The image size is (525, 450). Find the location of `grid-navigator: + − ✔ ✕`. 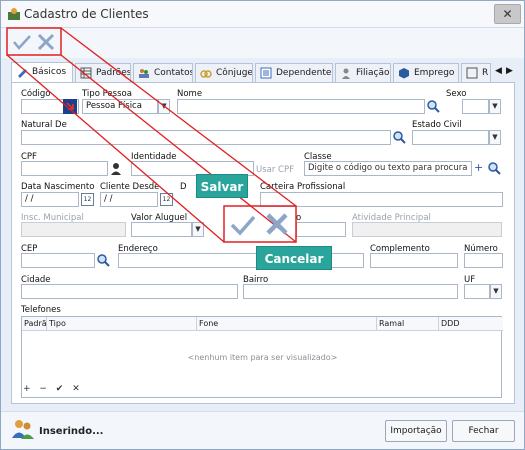

grid-navigator: + − ✔ ✕ is located at coordinates (53, 389).